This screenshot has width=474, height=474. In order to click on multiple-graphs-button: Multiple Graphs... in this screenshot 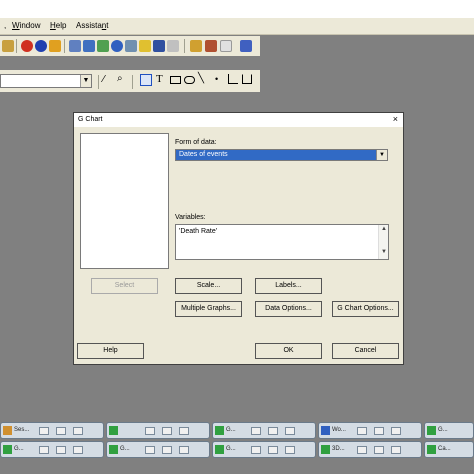, I will do `click(208, 309)`.